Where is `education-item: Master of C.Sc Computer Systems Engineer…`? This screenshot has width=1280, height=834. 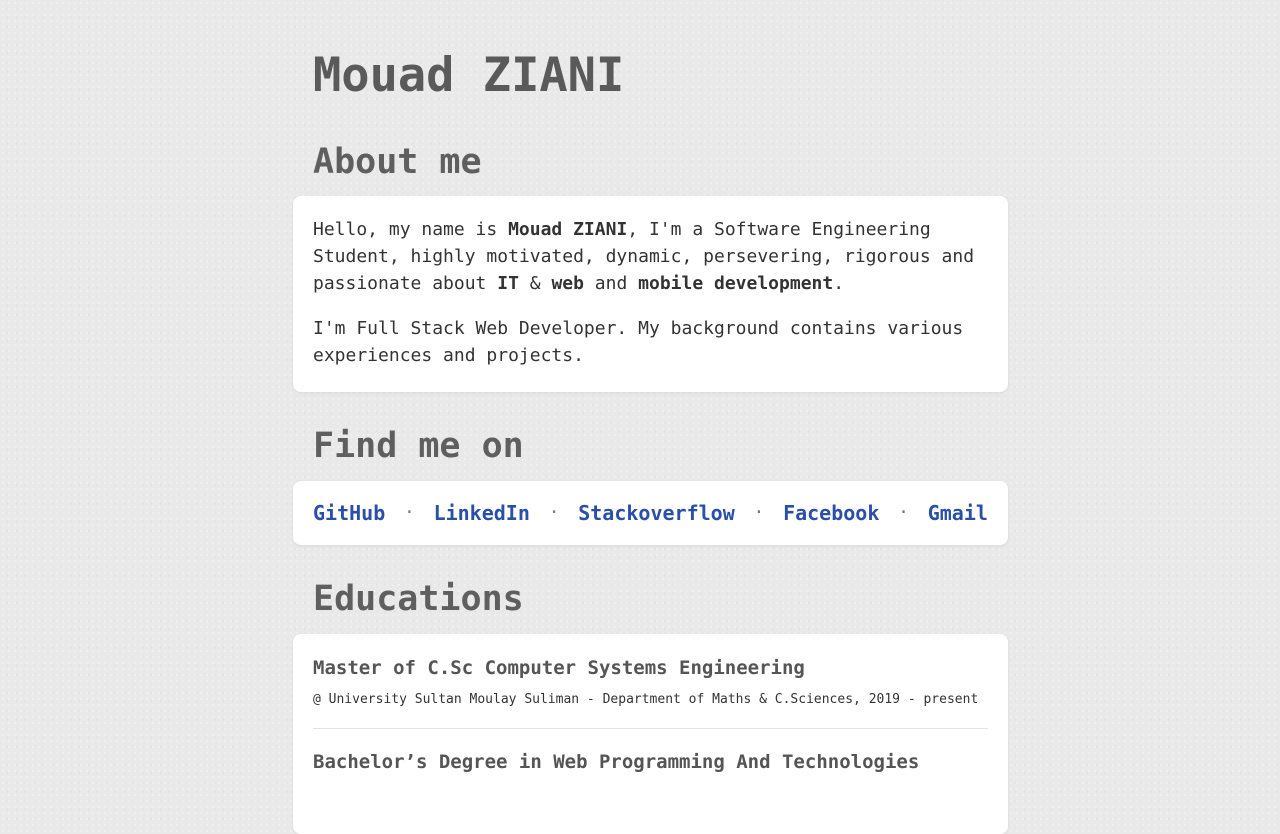
education-item: Master of C.Sc Computer Systems Engineer… is located at coordinates (650, 682).